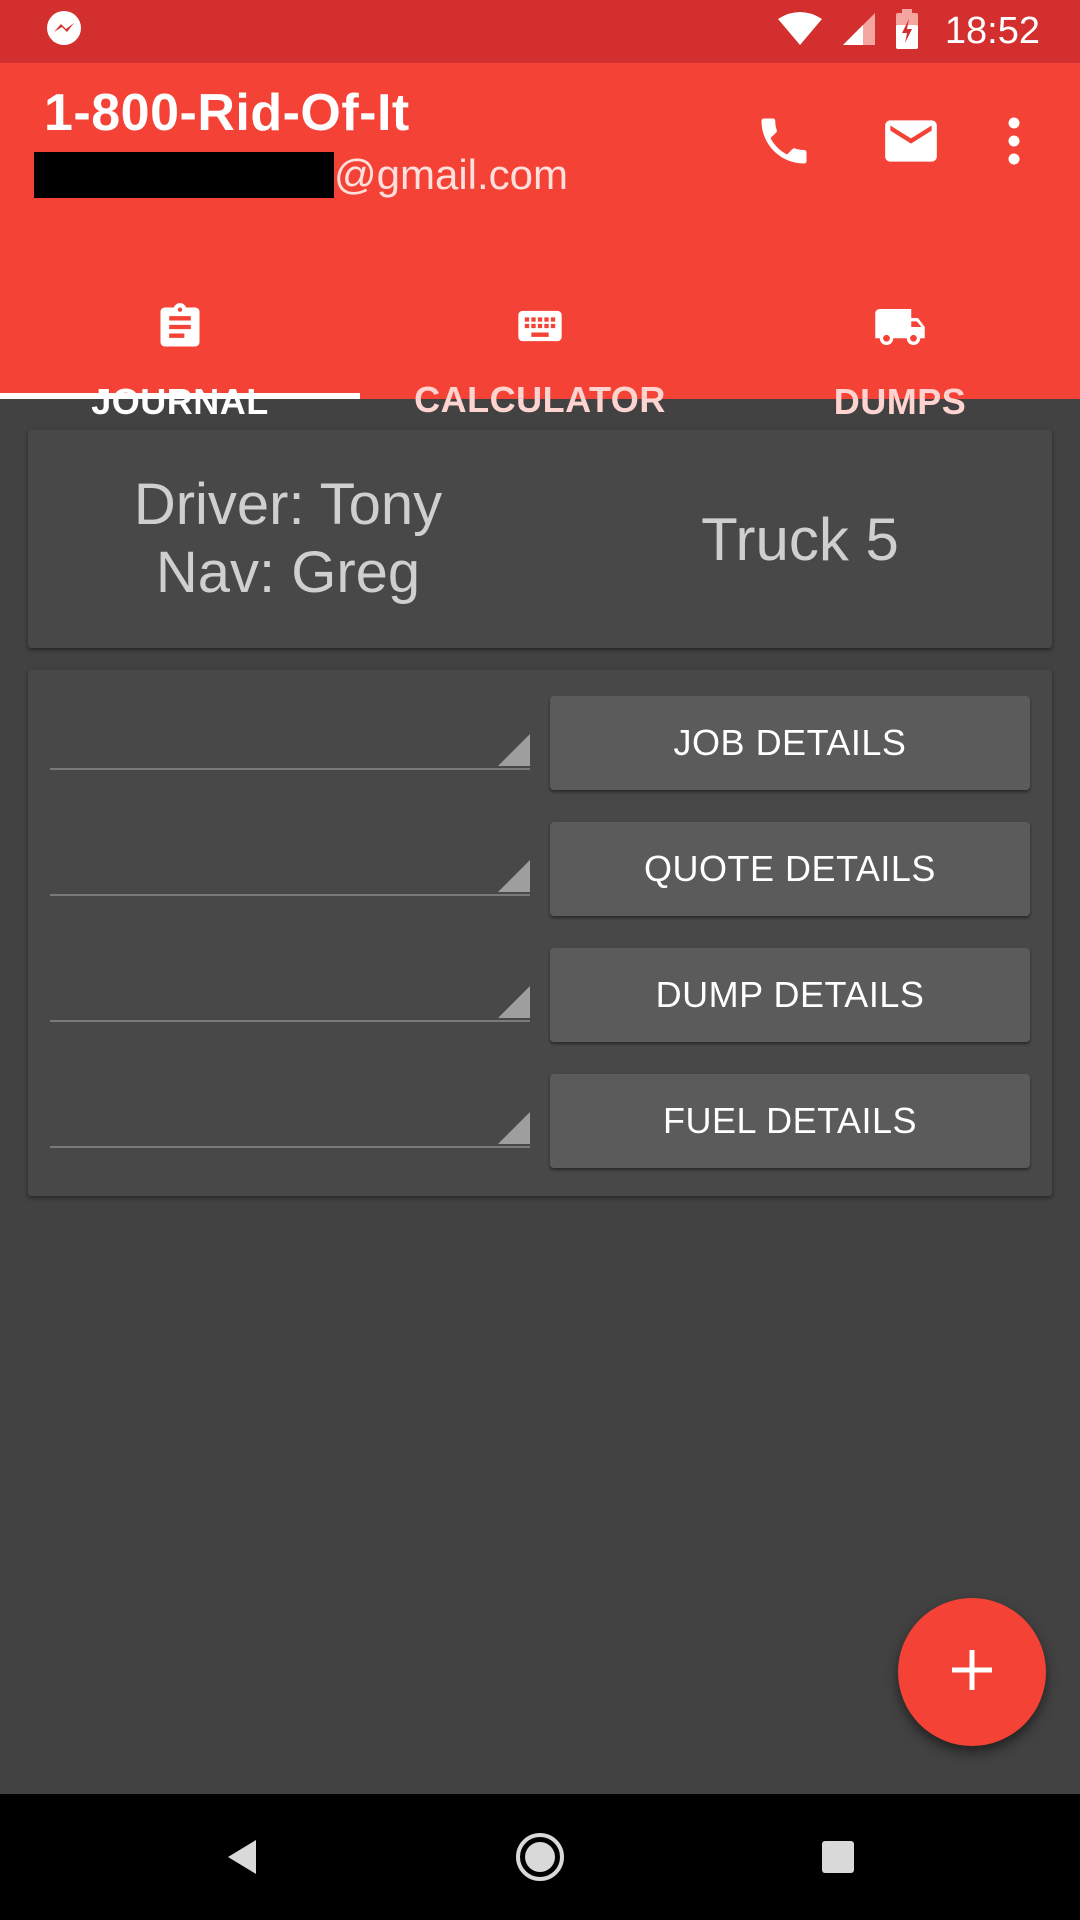  What do you see at coordinates (180, 396) in the screenshot?
I see `tab-indicator` at bounding box center [180, 396].